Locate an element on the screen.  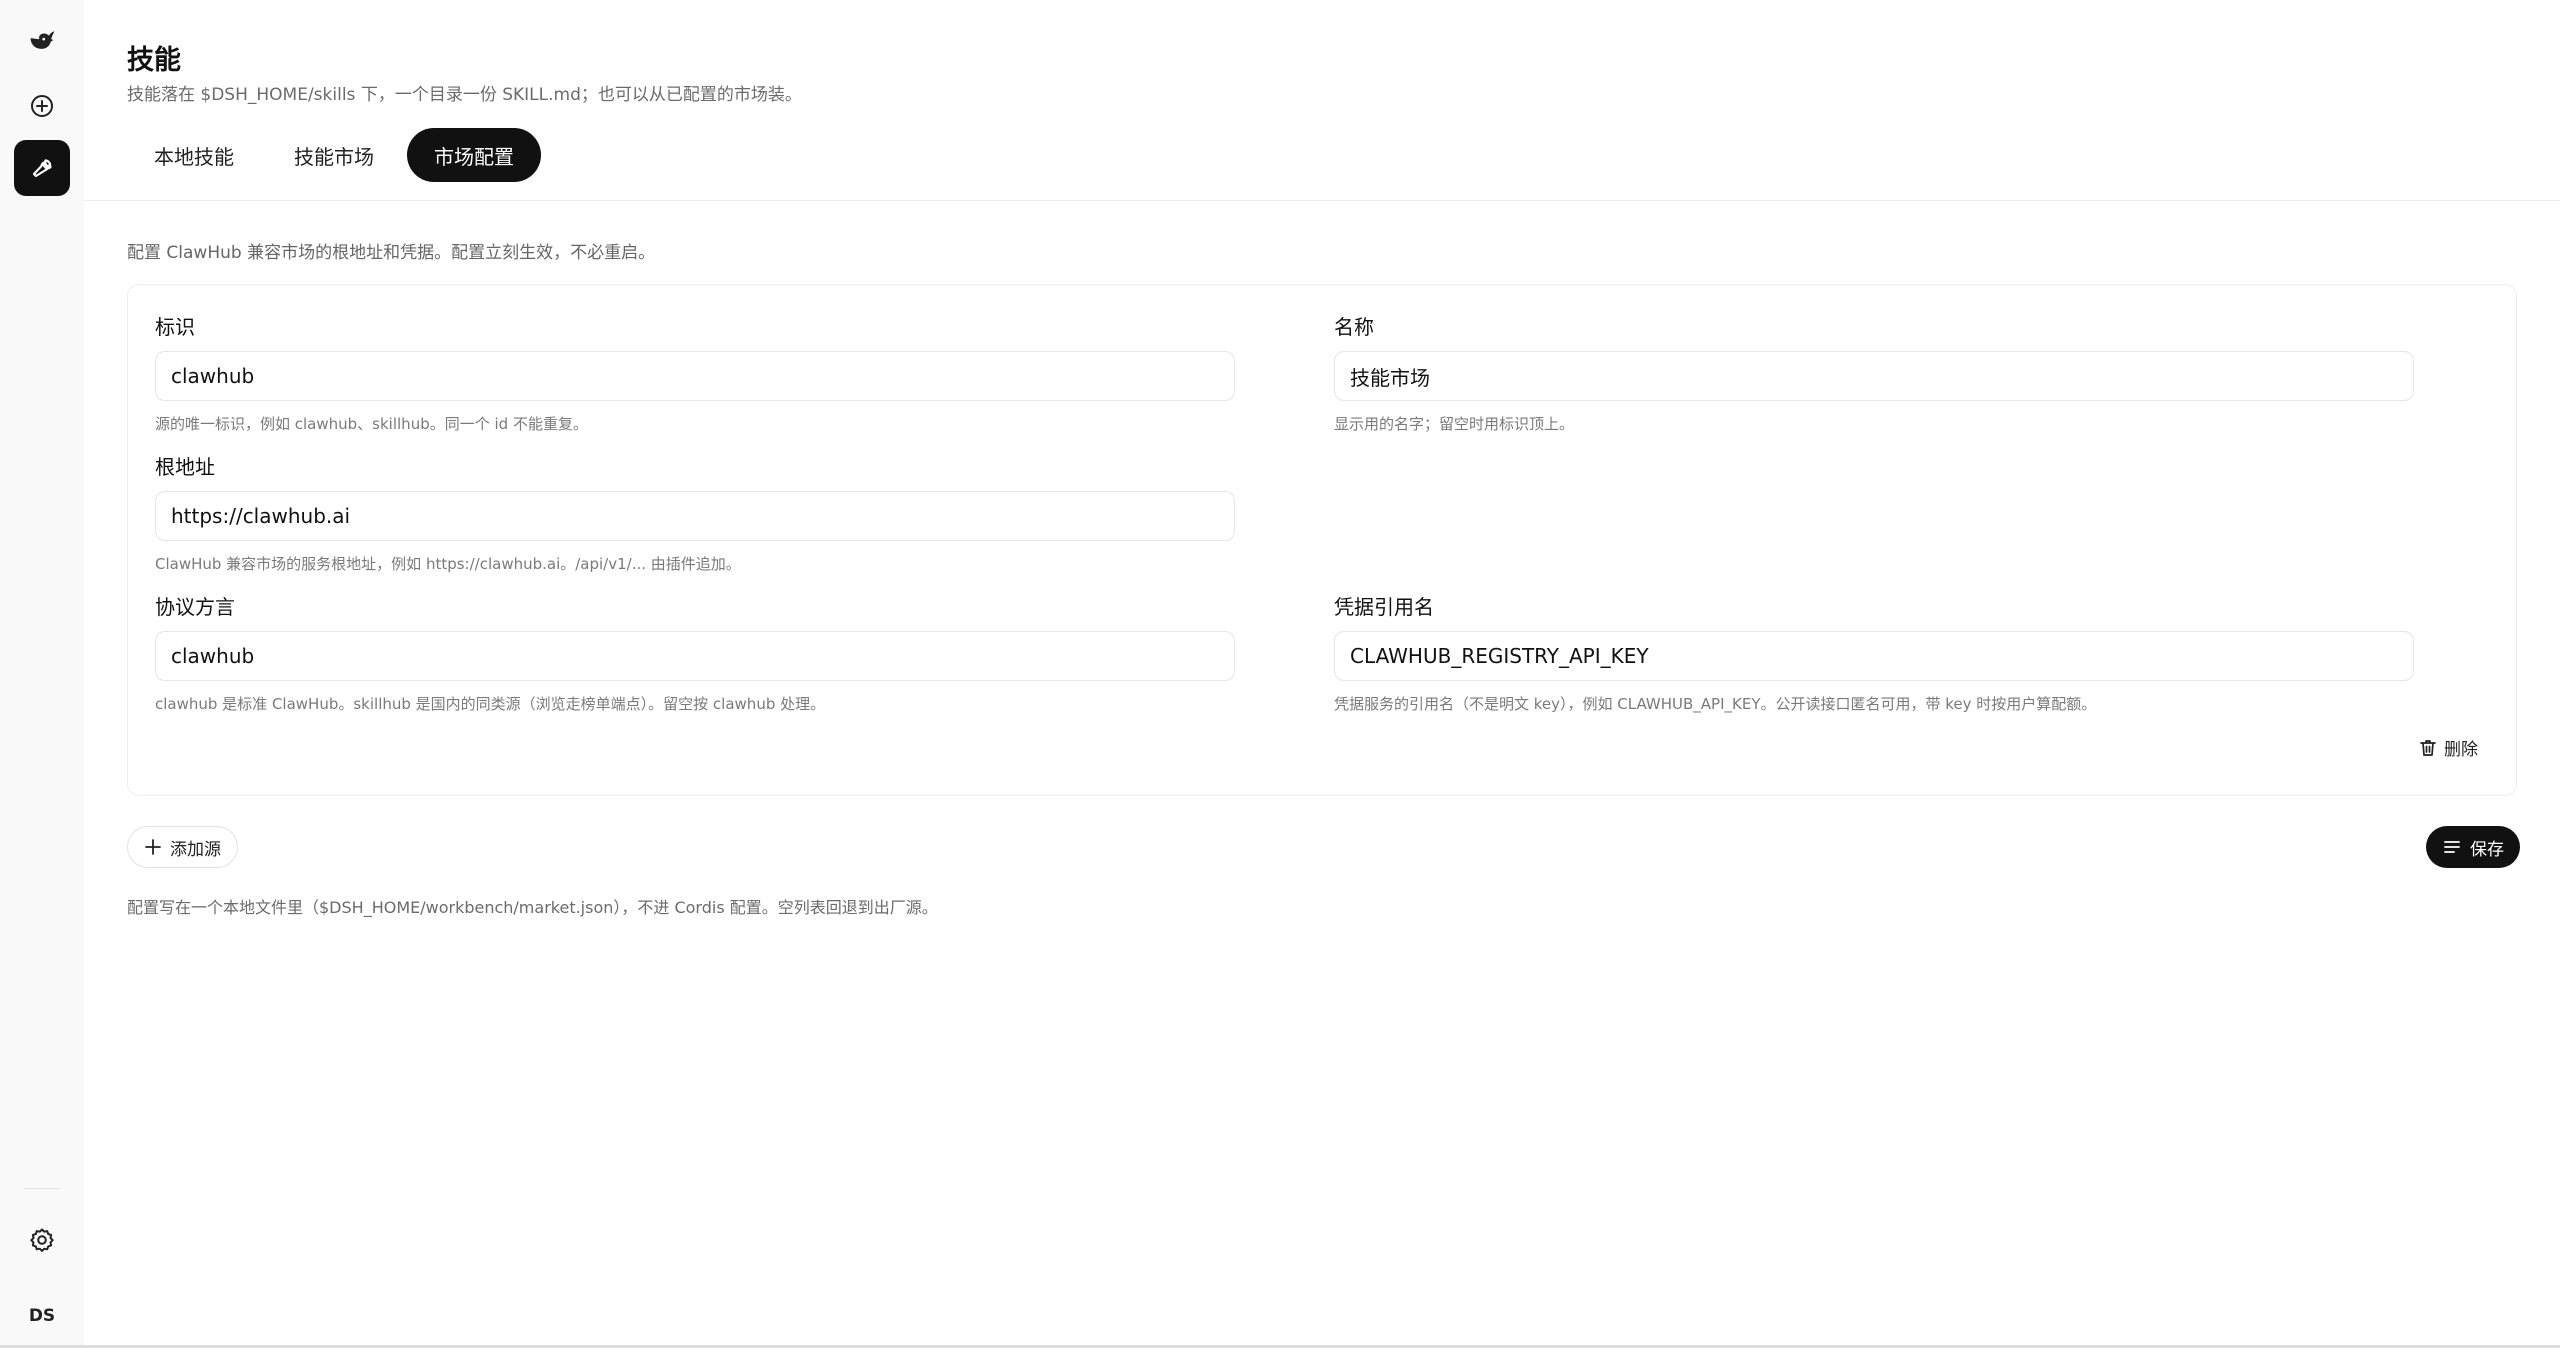
trash-icon is located at coordinates (2428, 747).